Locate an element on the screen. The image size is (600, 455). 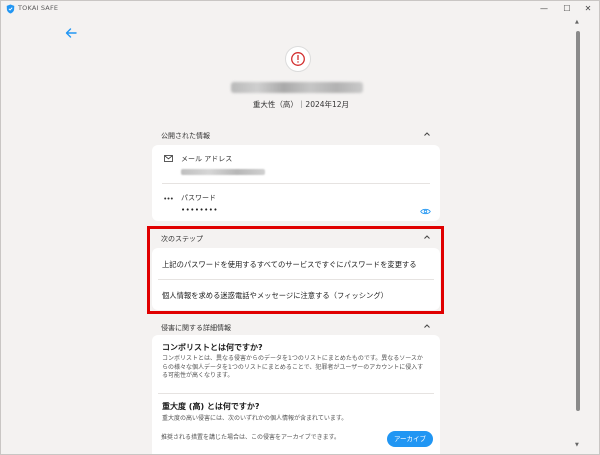
password-value: •••••••• is located at coordinates (200, 210).